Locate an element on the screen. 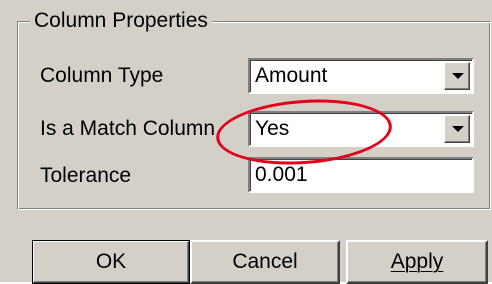 This screenshot has height=284, width=492. is-match-column-label: Is a Match Column is located at coordinates (128, 128).